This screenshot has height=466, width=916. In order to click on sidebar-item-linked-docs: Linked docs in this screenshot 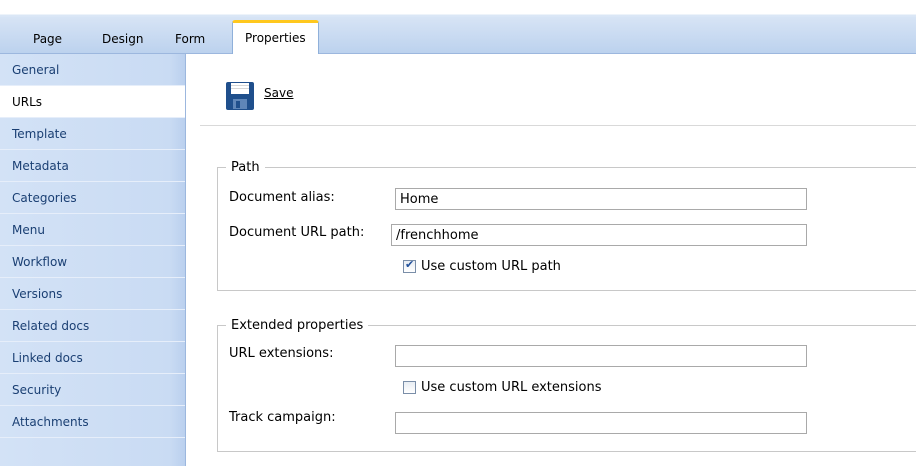, I will do `click(92, 358)`.